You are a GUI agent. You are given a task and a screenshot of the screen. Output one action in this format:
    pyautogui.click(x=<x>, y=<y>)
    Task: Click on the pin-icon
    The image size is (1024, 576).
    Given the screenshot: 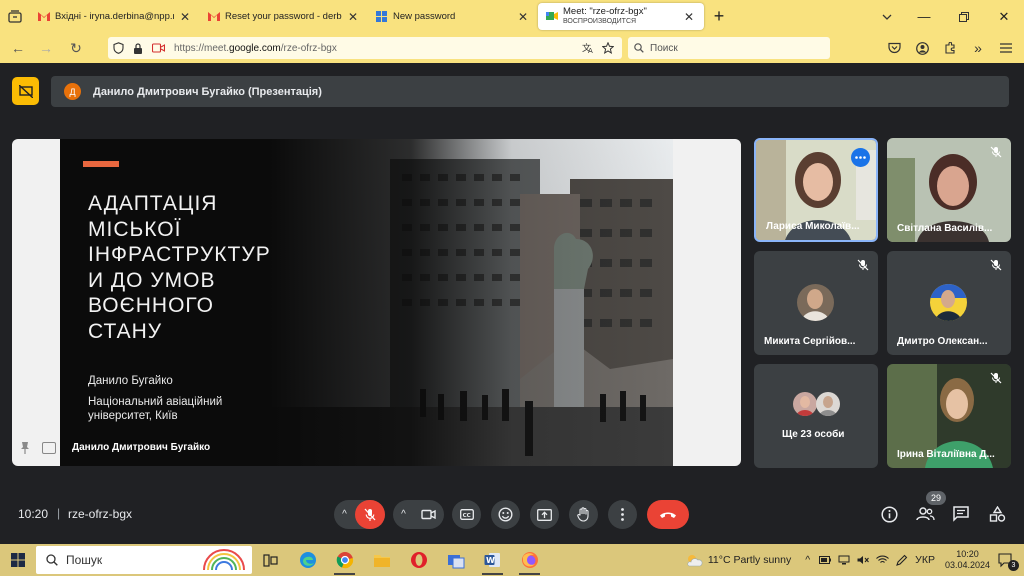 What is the action you would take?
    pyautogui.click(x=27, y=449)
    